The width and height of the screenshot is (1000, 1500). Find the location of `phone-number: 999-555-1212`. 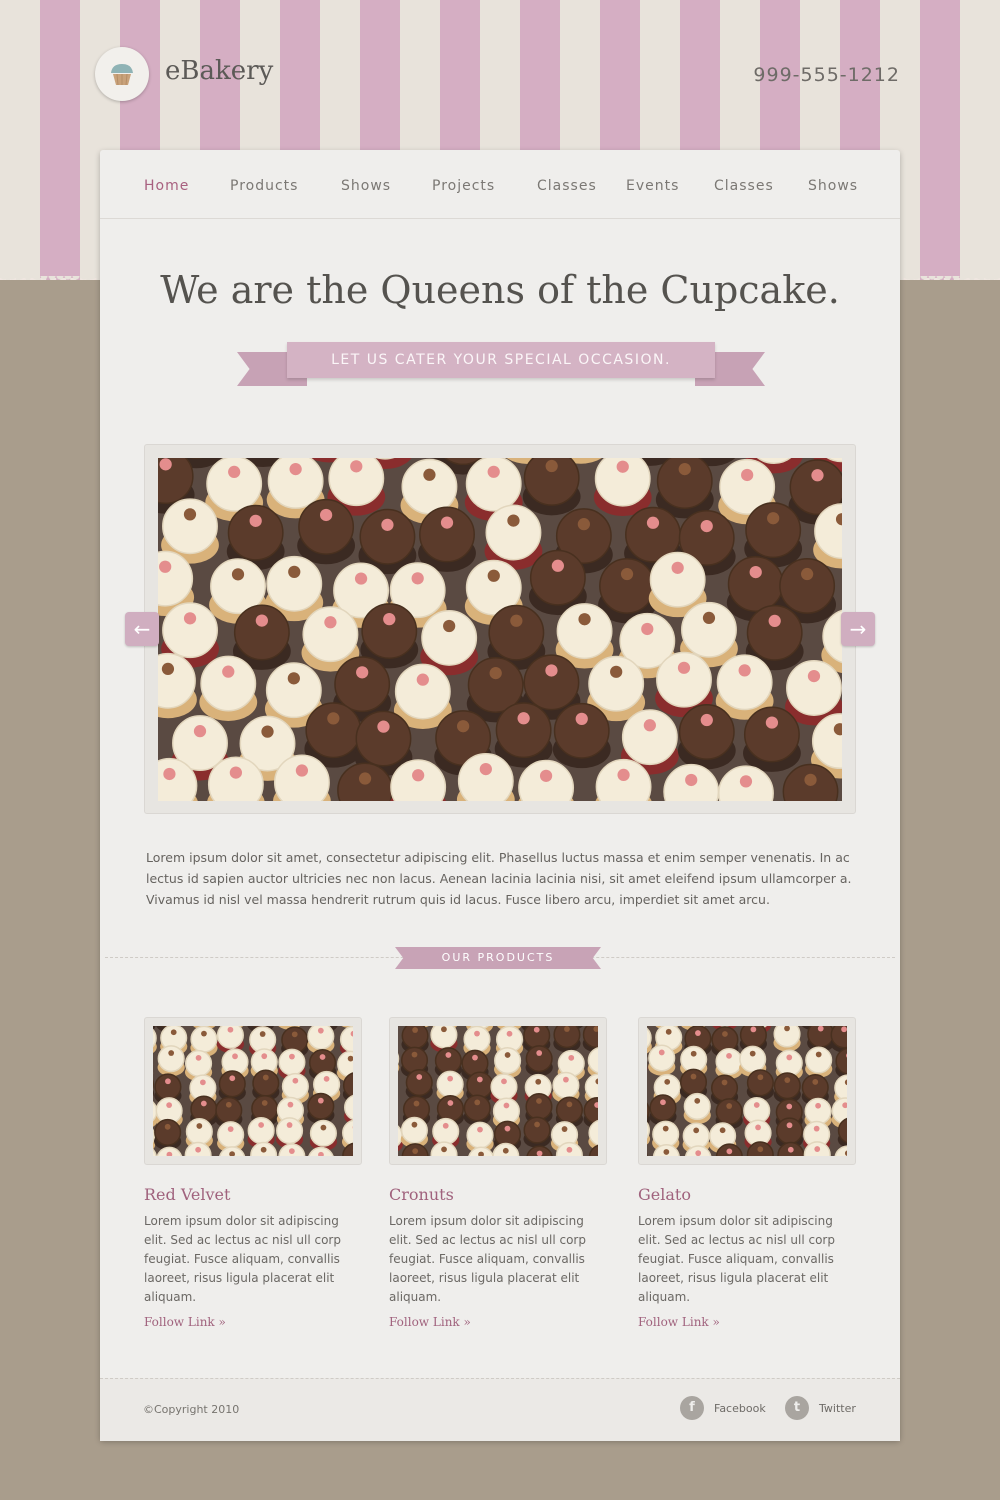

phone-number: 999-555-1212 is located at coordinates (826, 75).